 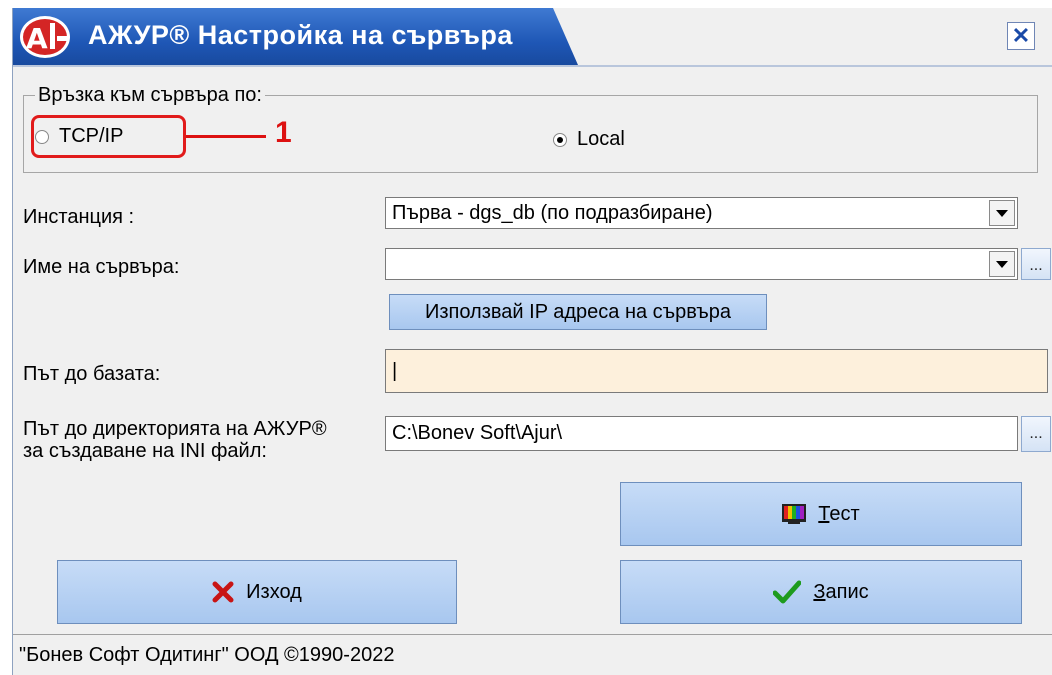 What do you see at coordinates (223, 592) in the screenshot?
I see `red-x-icon` at bounding box center [223, 592].